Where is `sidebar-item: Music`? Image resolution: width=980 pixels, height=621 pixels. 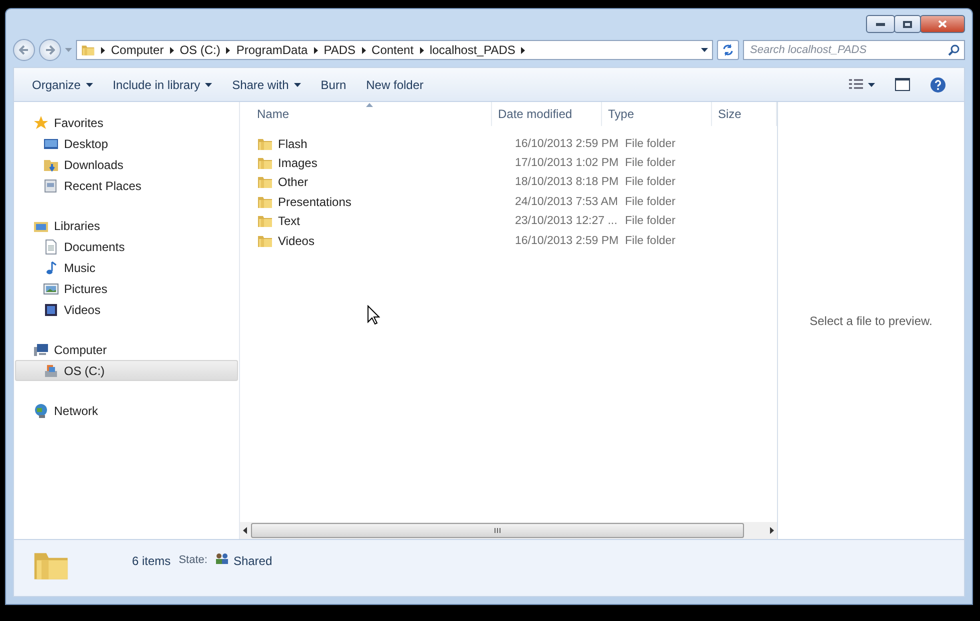 sidebar-item: Music is located at coordinates (126, 267).